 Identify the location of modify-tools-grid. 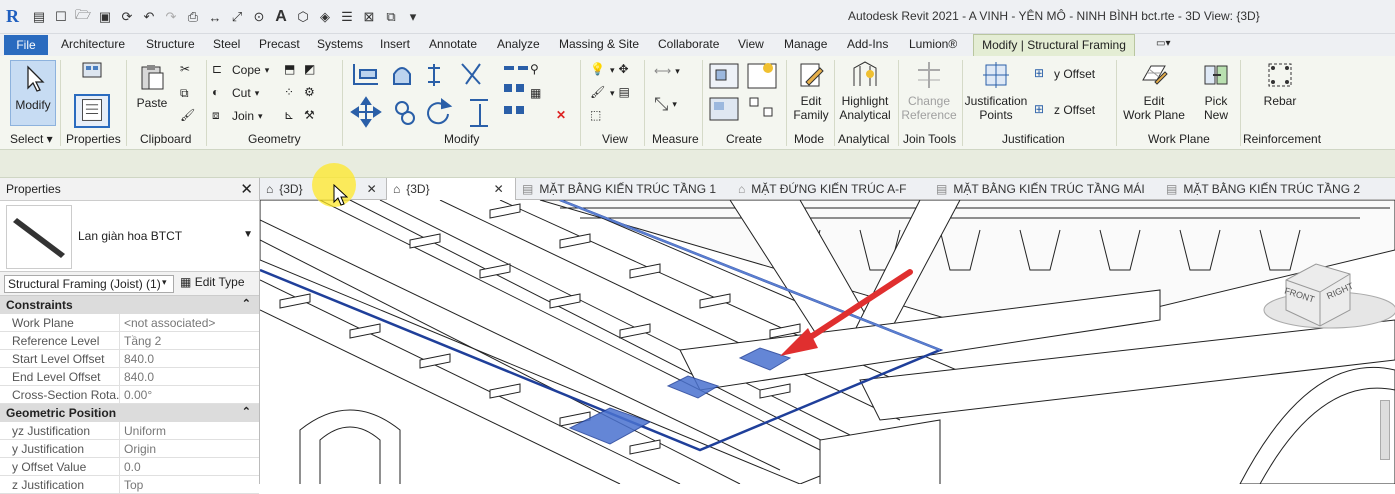
(440, 96).